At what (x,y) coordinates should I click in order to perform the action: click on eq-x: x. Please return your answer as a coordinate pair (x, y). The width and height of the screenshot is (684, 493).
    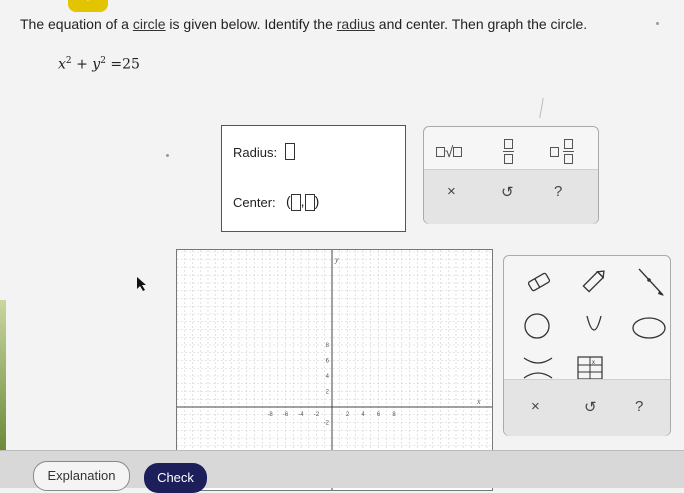
    Looking at the image, I should click on (62, 64).